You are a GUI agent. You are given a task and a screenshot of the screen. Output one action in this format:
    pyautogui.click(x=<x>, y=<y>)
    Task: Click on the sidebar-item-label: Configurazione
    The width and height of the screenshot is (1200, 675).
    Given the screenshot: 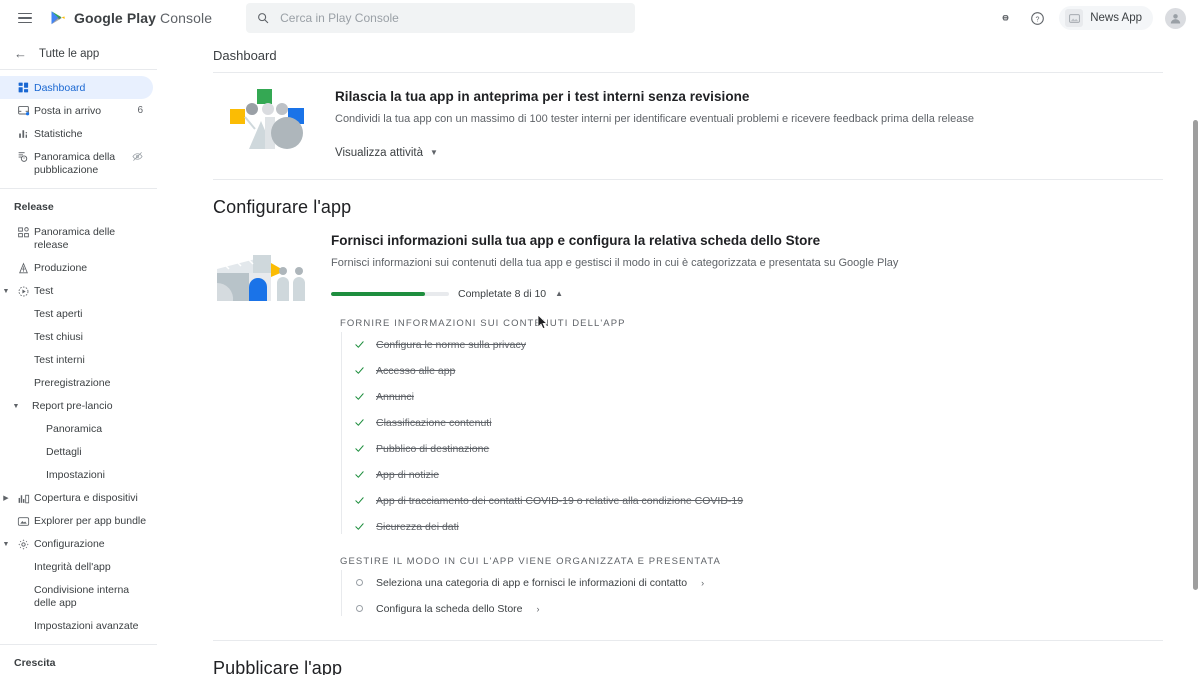 What is the action you would take?
    pyautogui.click(x=69, y=544)
    